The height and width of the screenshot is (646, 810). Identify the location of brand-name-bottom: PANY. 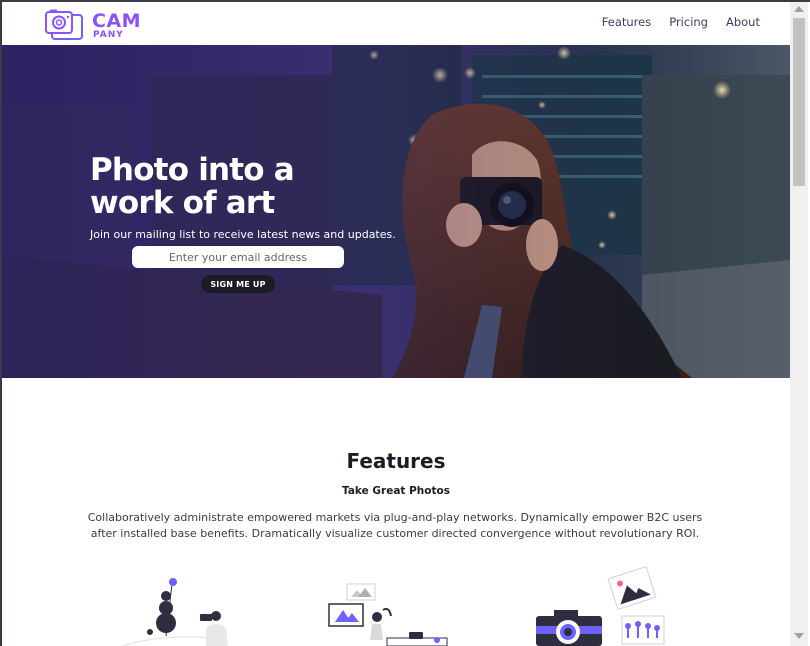
(108, 35).